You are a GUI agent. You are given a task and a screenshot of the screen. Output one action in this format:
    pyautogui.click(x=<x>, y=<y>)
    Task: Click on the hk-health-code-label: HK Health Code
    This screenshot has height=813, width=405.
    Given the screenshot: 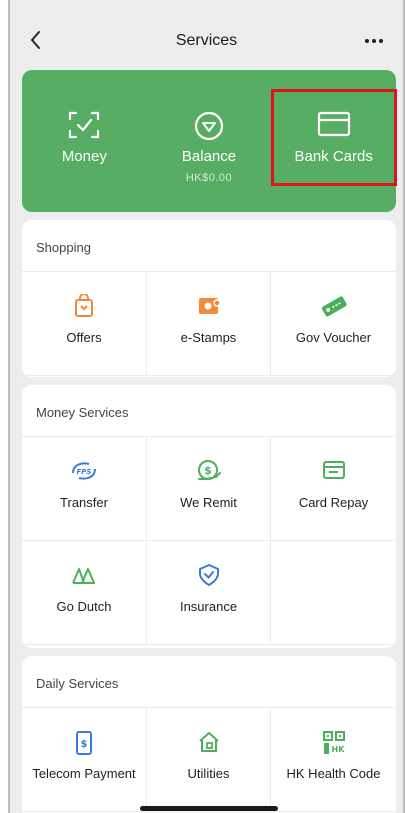 What is the action you would take?
    pyautogui.click(x=333, y=773)
    